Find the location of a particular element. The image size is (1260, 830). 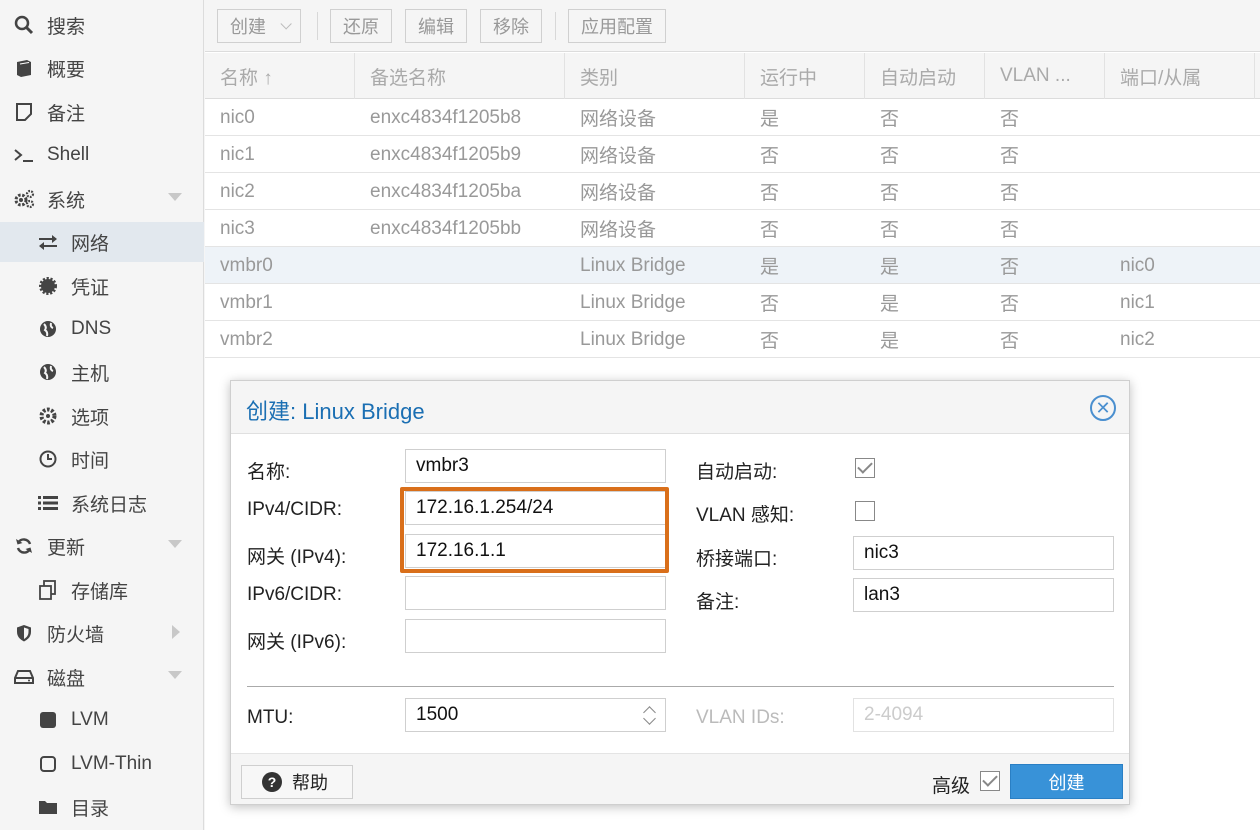

exchange-icon is located at coordinates (48, 242).